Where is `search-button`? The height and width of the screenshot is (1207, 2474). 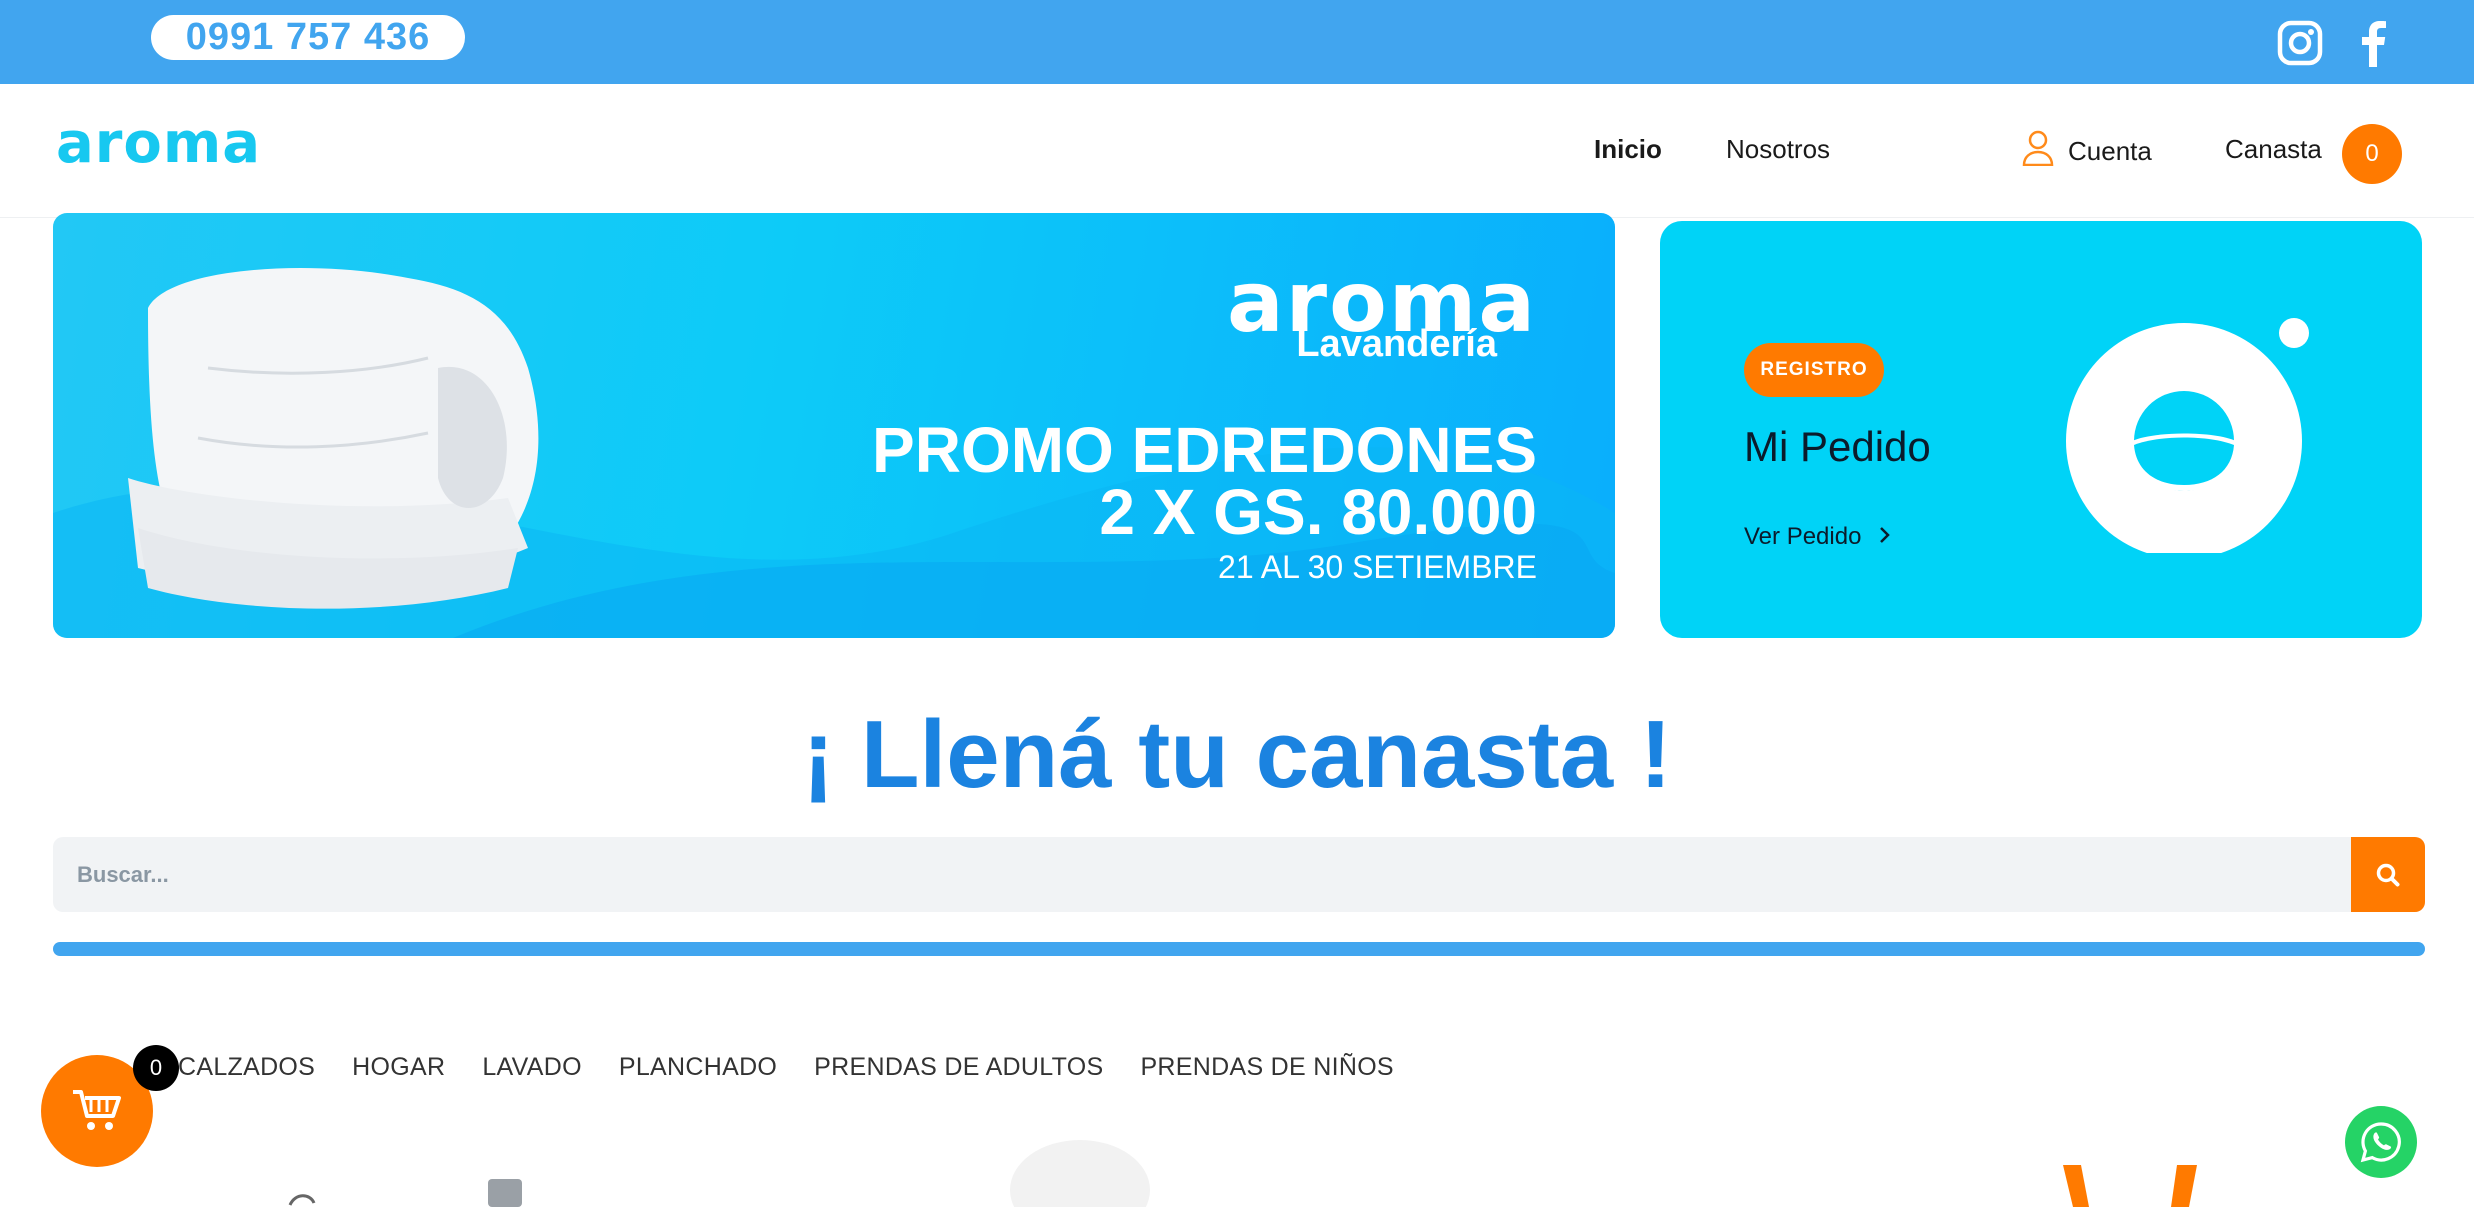 search-button is located at coordinates (2388, 874).